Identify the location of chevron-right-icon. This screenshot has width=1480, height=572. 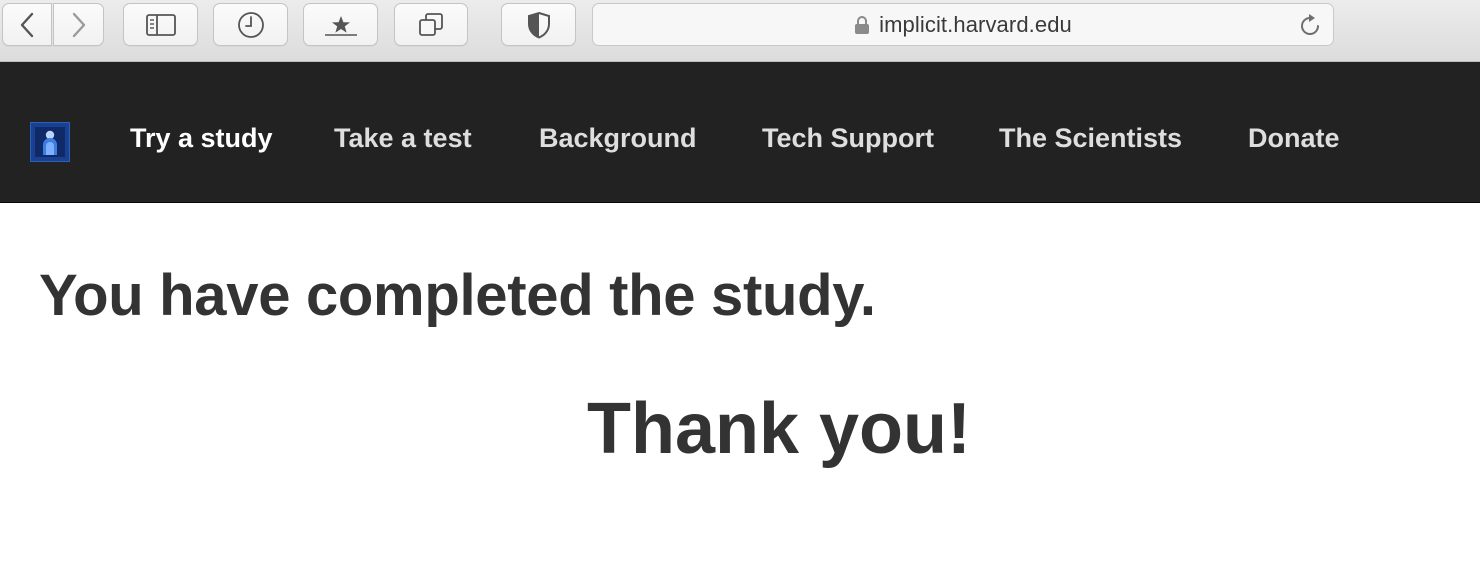
(79, 25).